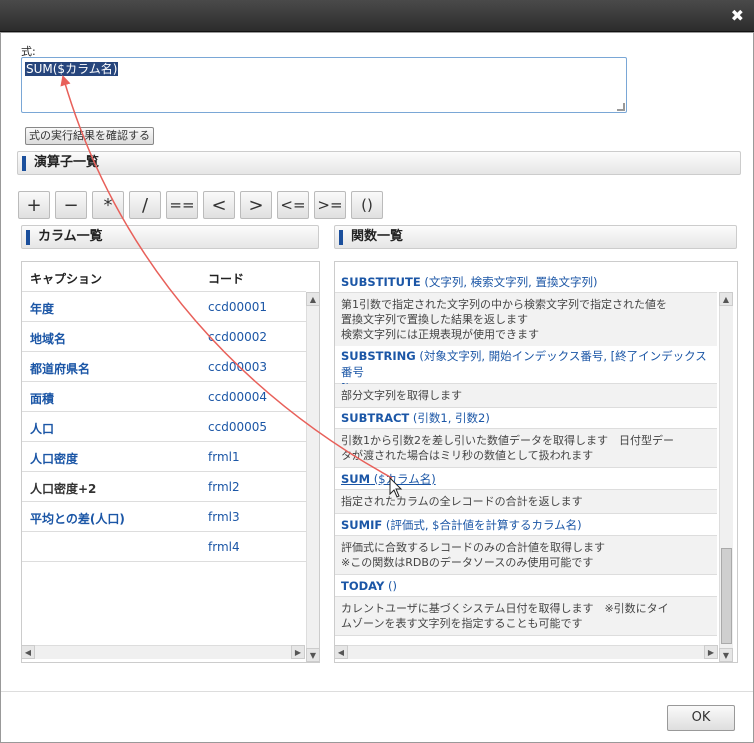 The width and height of the screenshot is (754, 743). I want to click on op-greater-button: >, so click(256, 205).